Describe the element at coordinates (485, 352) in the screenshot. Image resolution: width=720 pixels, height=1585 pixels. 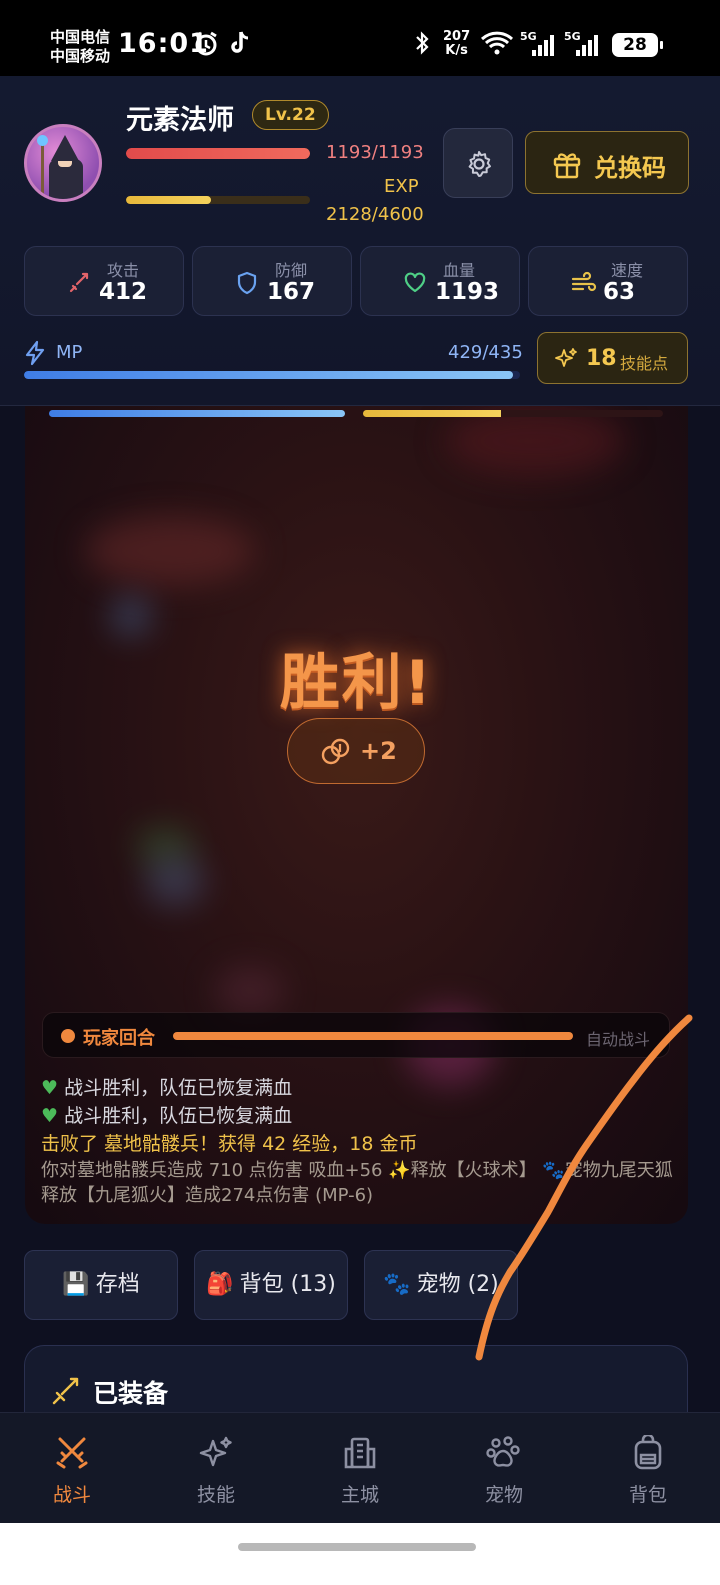
I see `mp-text: 429/435` at that location.